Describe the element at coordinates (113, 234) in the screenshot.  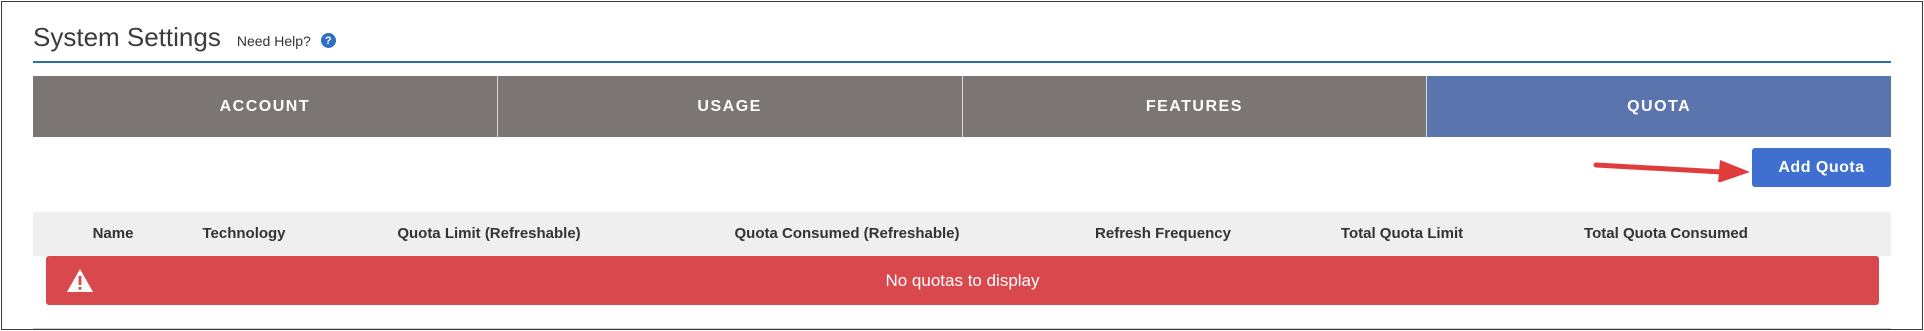
I see `column-header-name: Name` at that location.